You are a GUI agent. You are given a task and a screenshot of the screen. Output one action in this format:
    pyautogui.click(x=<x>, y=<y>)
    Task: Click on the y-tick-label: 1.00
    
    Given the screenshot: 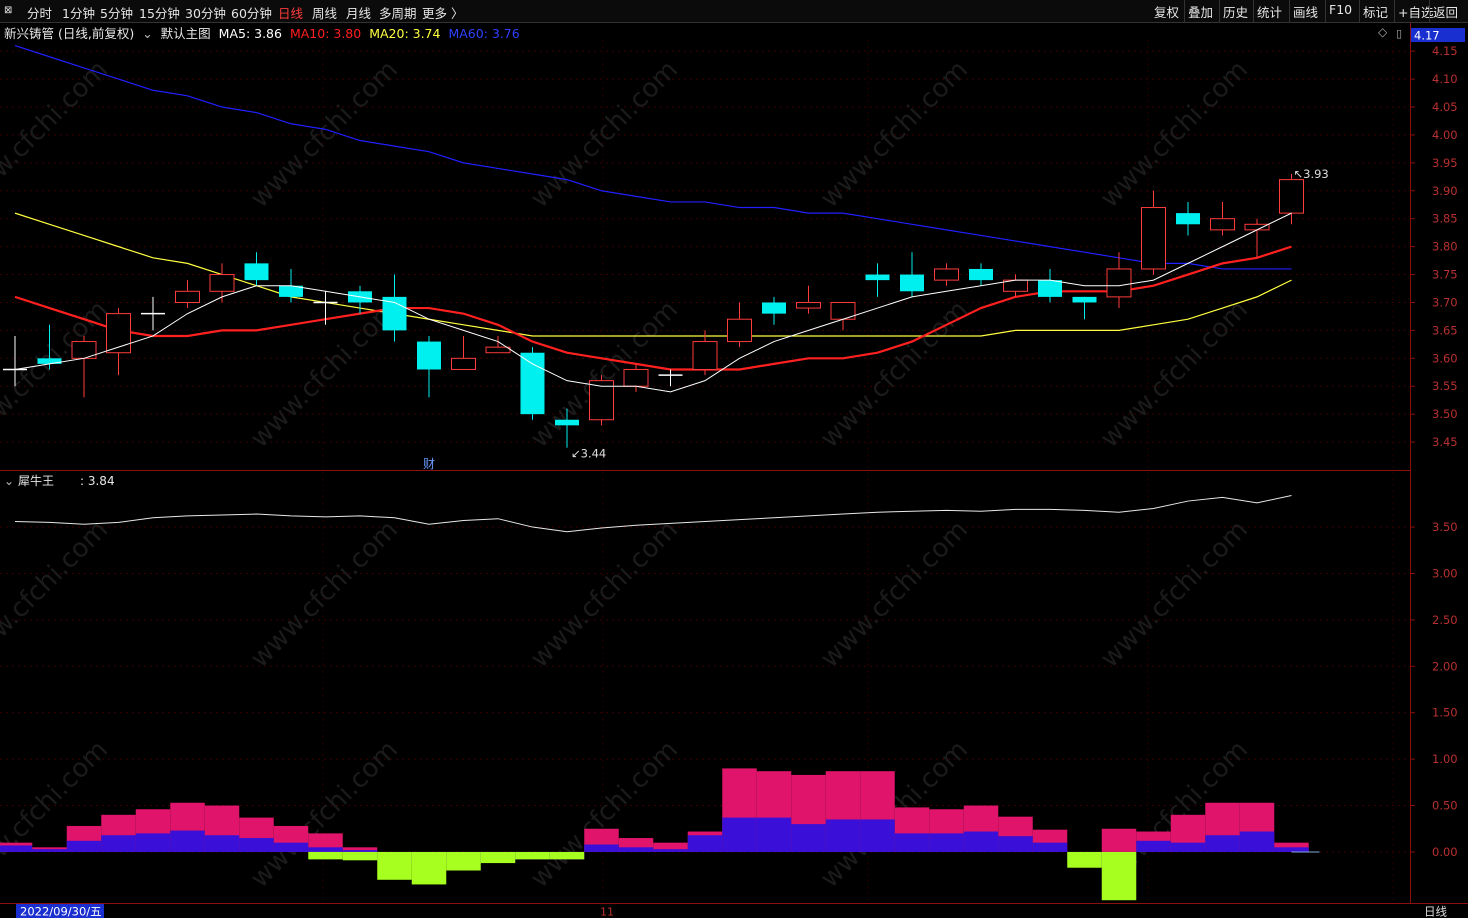 What is the action you would take?
    pyautogui.click(x=1445, y=759)
    